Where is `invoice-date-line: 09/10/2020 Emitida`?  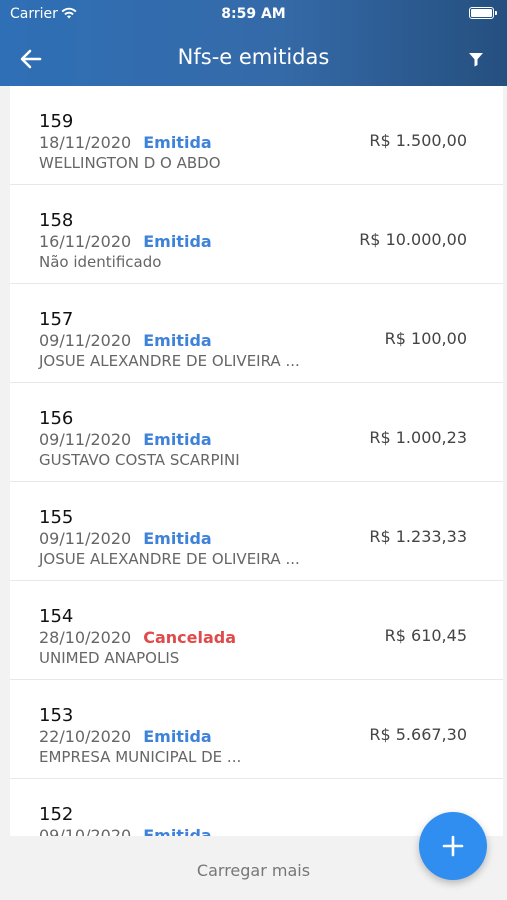
invoice-date-line: 09/10/2020 Emitida is located at coordinates (125, 831).